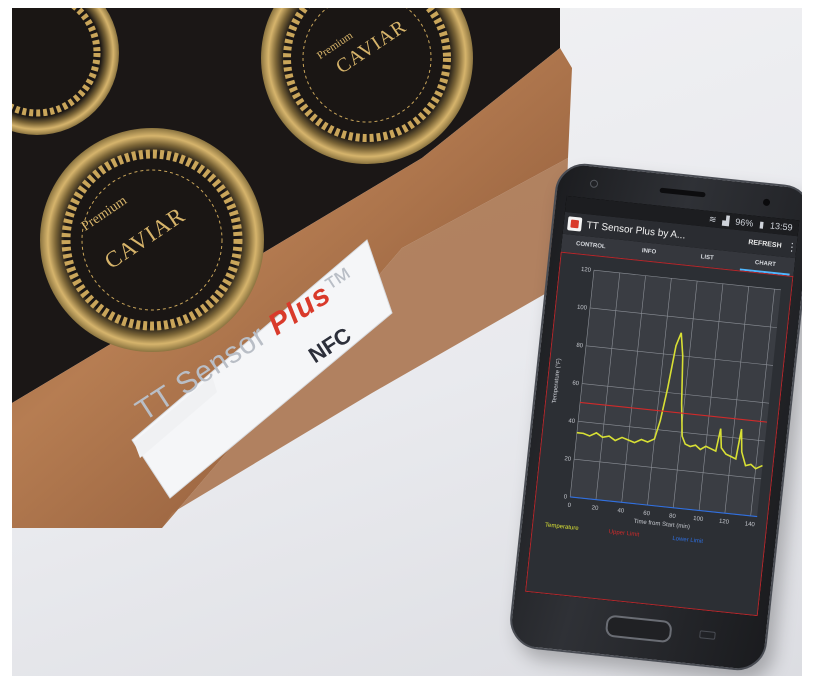 The width and height of the screenshot is (814, 681). I want to click on x-tick-label: 120, so click(724, 522).